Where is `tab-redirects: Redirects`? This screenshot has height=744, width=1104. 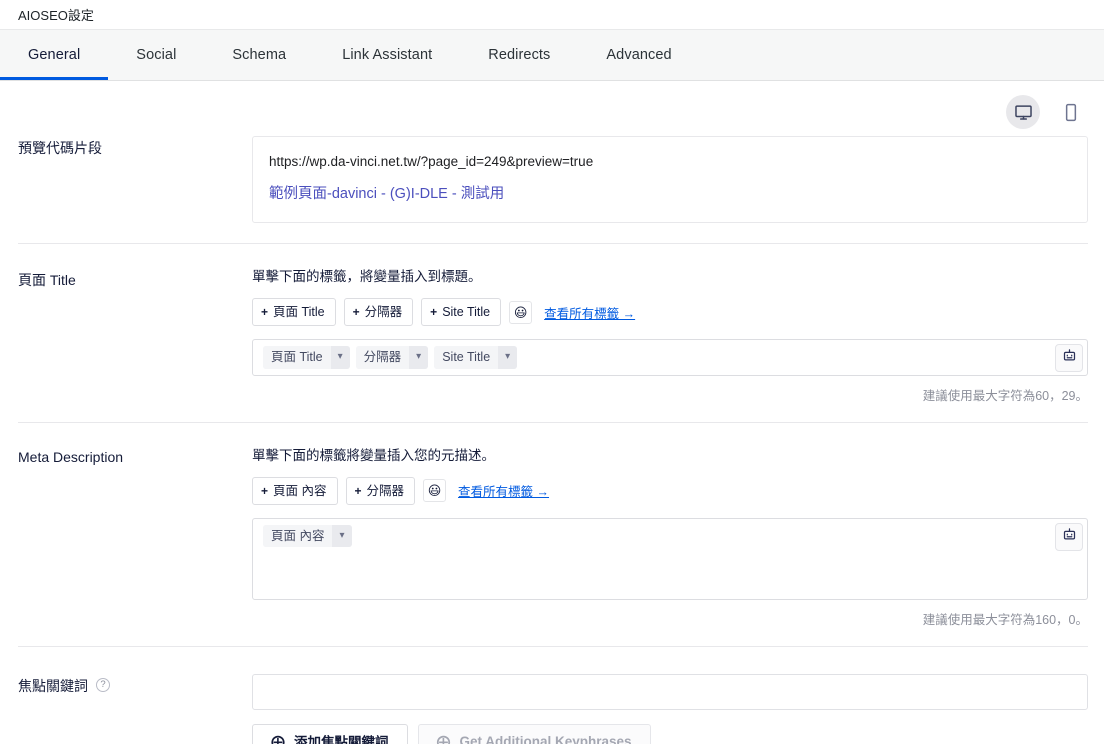 tab-redirects: Redirects is located at coordinates (519, 55).